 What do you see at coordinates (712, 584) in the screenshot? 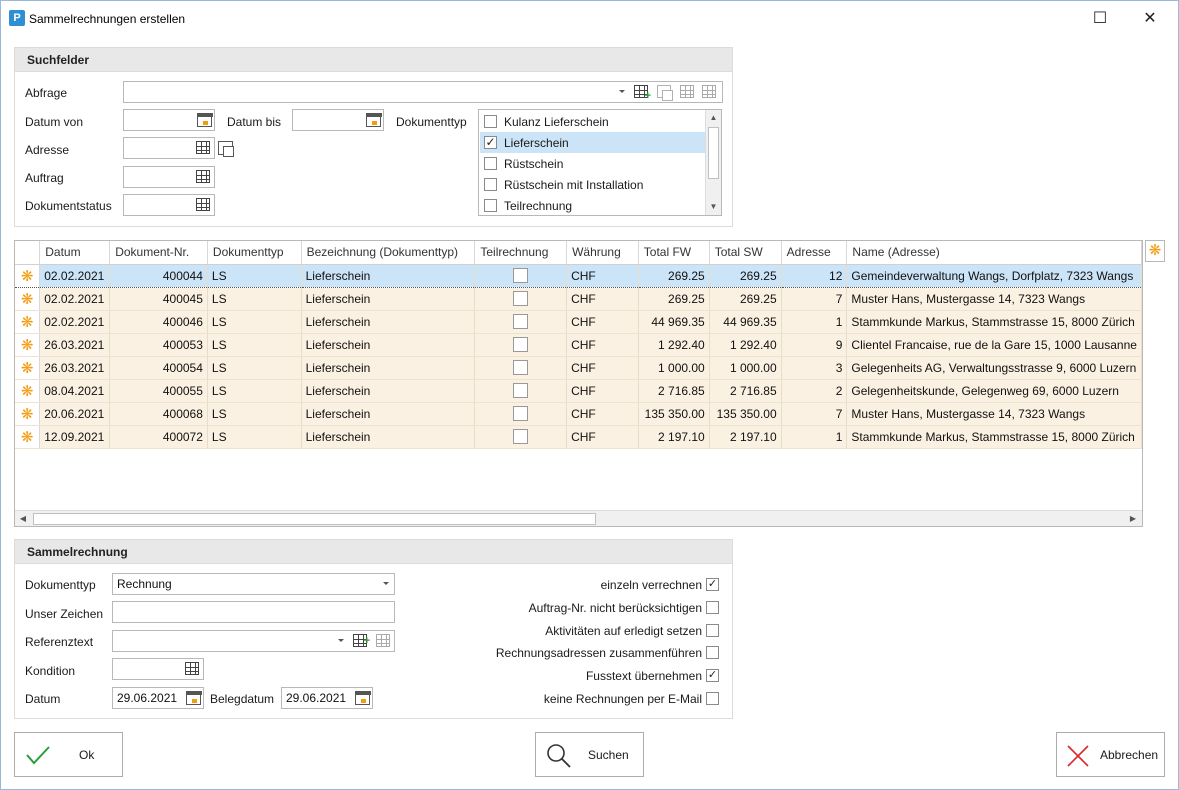
I see `einzeln-verrechnen-checkbox: ✓` at bounding box center [712, 584].